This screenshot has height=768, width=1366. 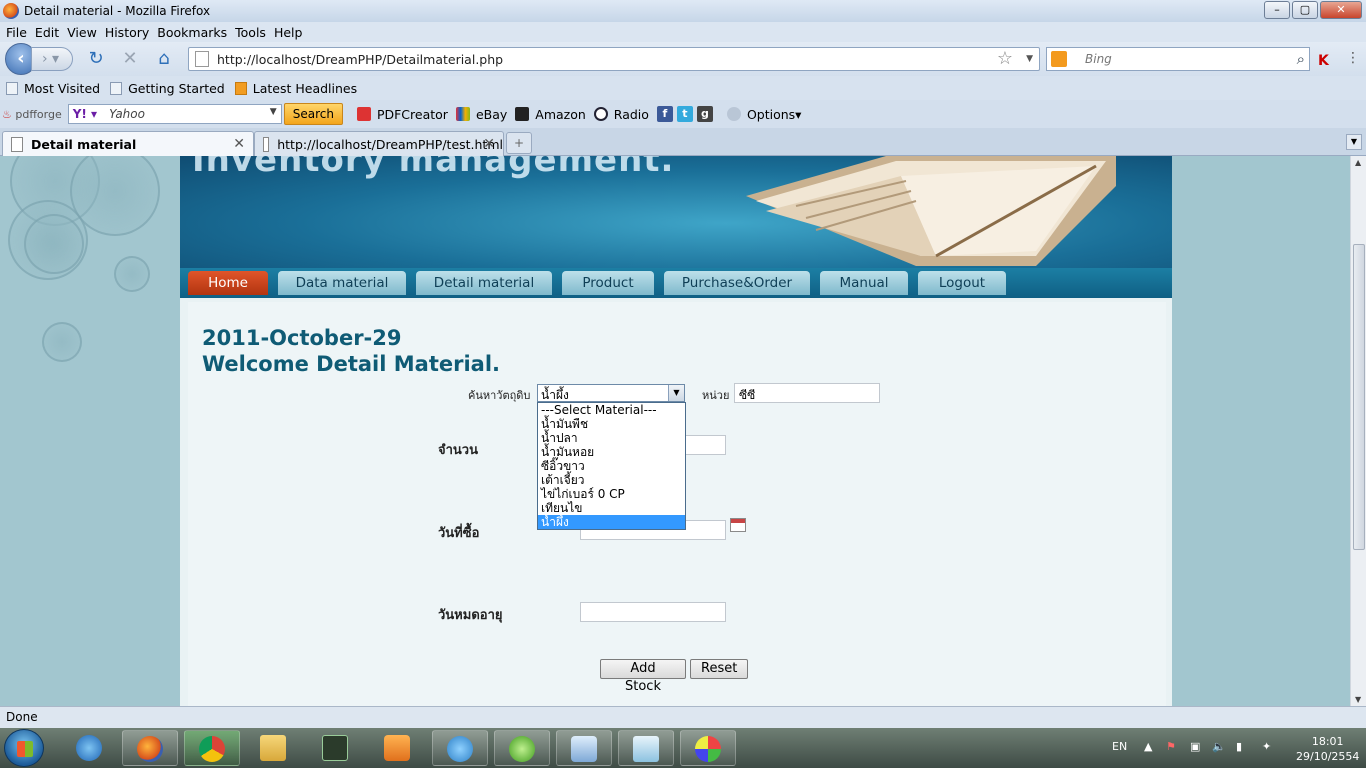 I want to click on material-select: น้ำผึ้ง ▼, so click(x=611, y=393).